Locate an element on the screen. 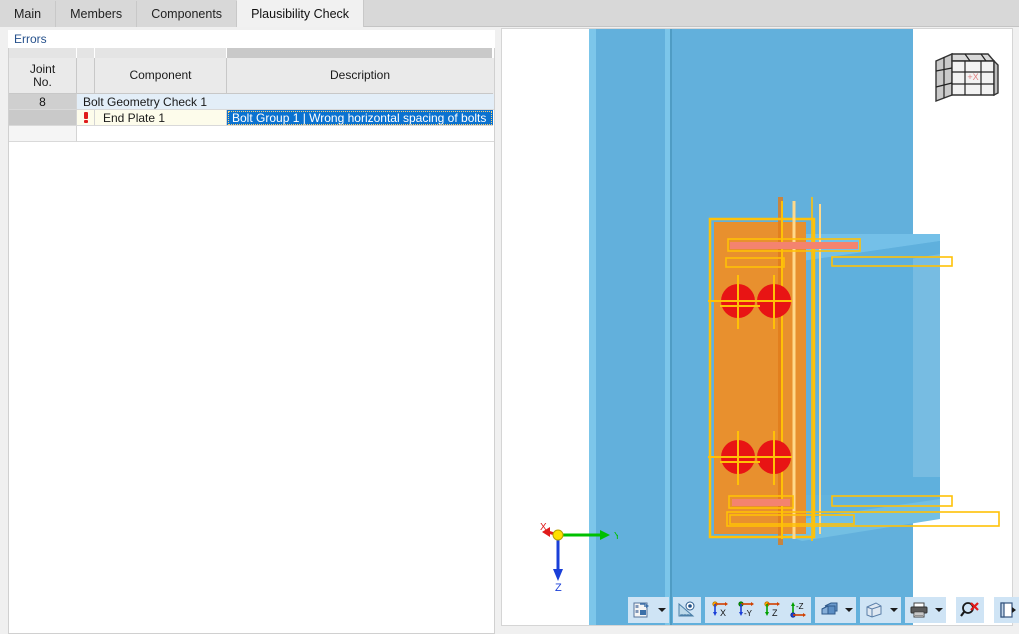  view-direction-group: X -Y Z -Z is located at coordinates (758, 610).